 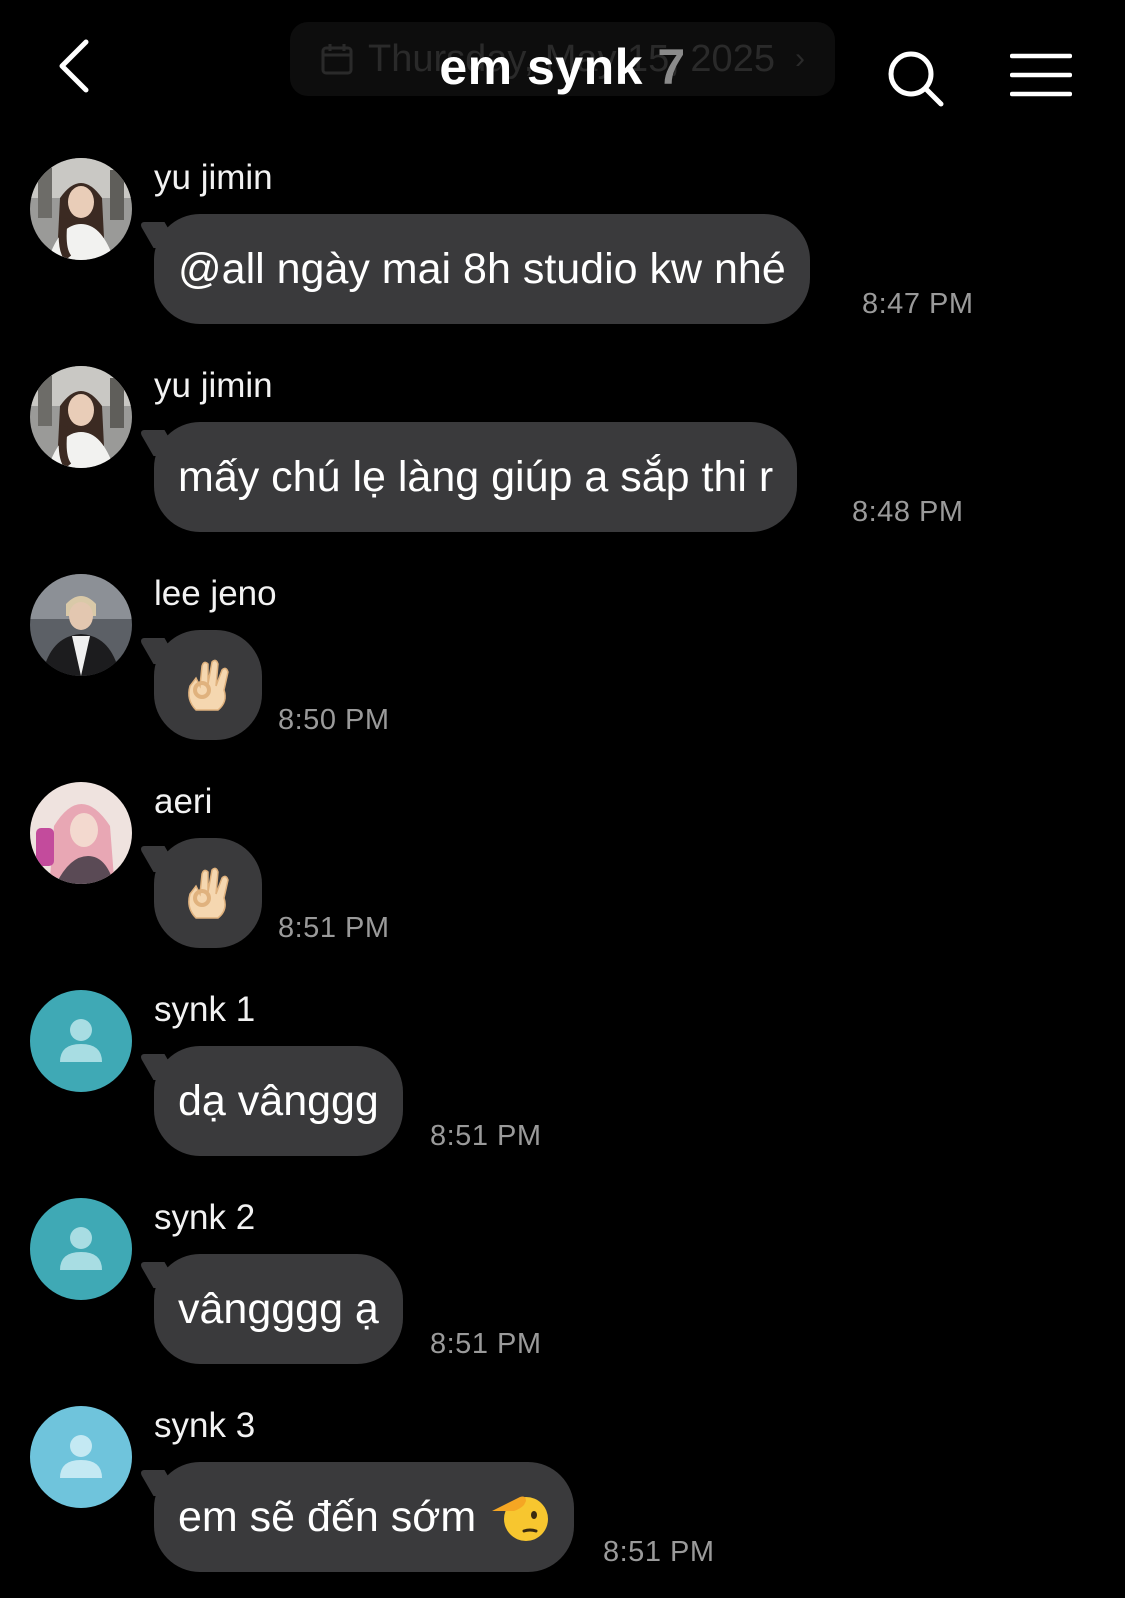 I want to click on message-item: synk 1 dạ vânggg 8:51 PM, so click(x=562, y=1086).